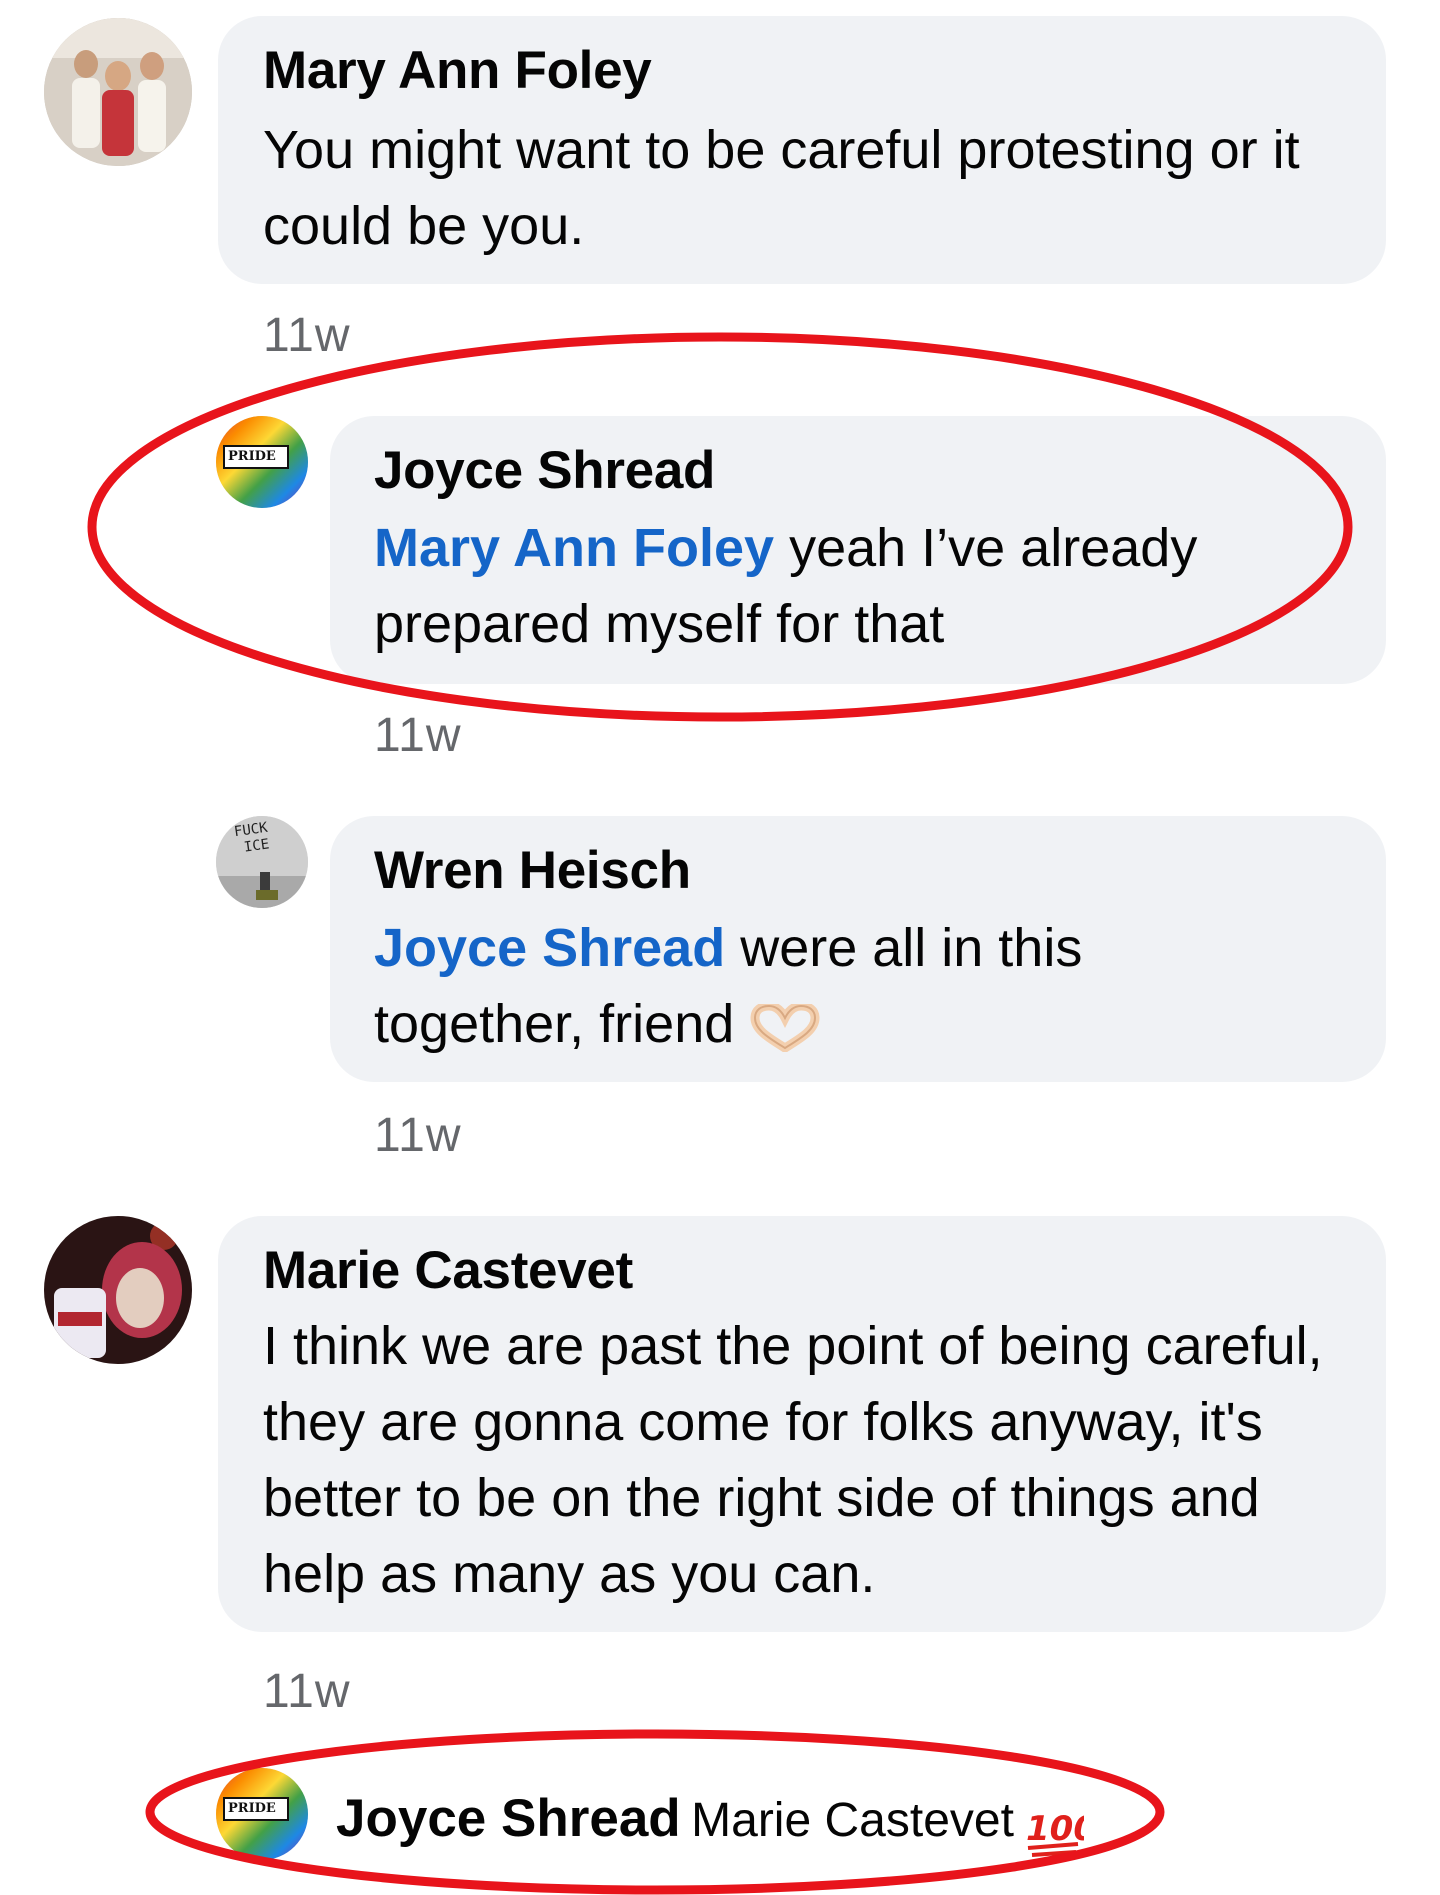 The image size is (1440, 1895). I want to click on comment-author: Wren Heisch, so click(532, 870).